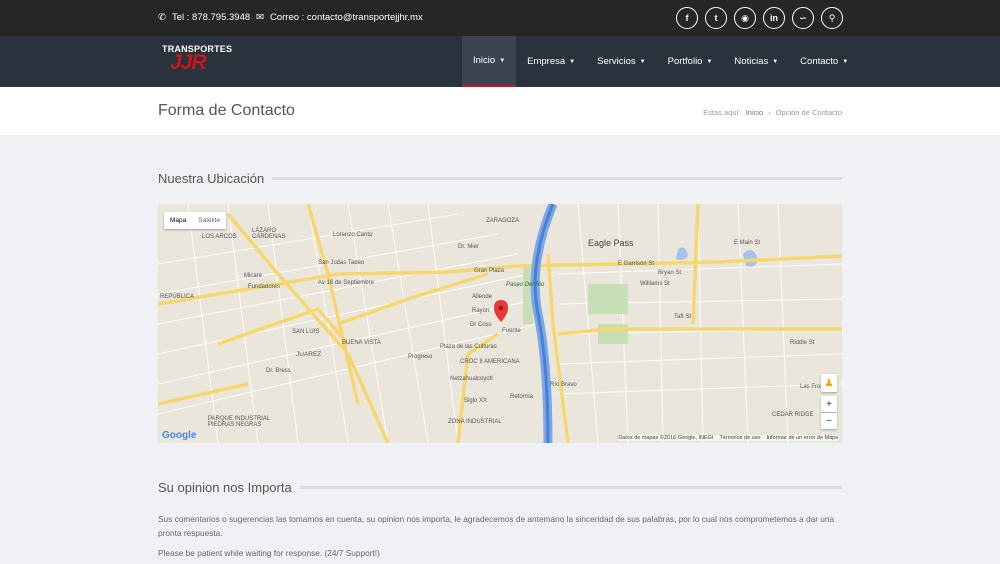 The height and width of the screenshot is (564, 1000). I want to click on map-section-title: Nuestra Ubicación, so click(500, 178).